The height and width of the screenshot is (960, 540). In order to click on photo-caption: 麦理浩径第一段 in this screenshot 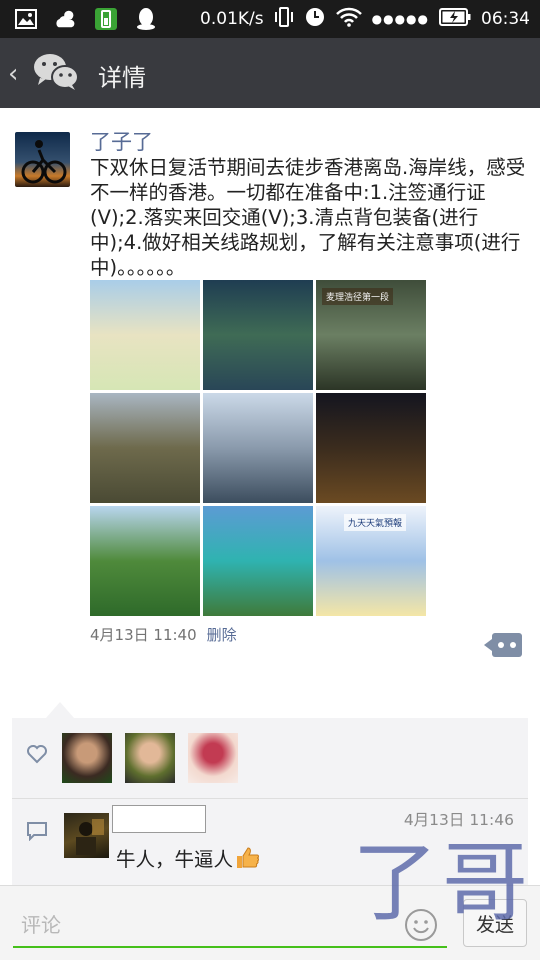, I will do `click(358, 296)`.